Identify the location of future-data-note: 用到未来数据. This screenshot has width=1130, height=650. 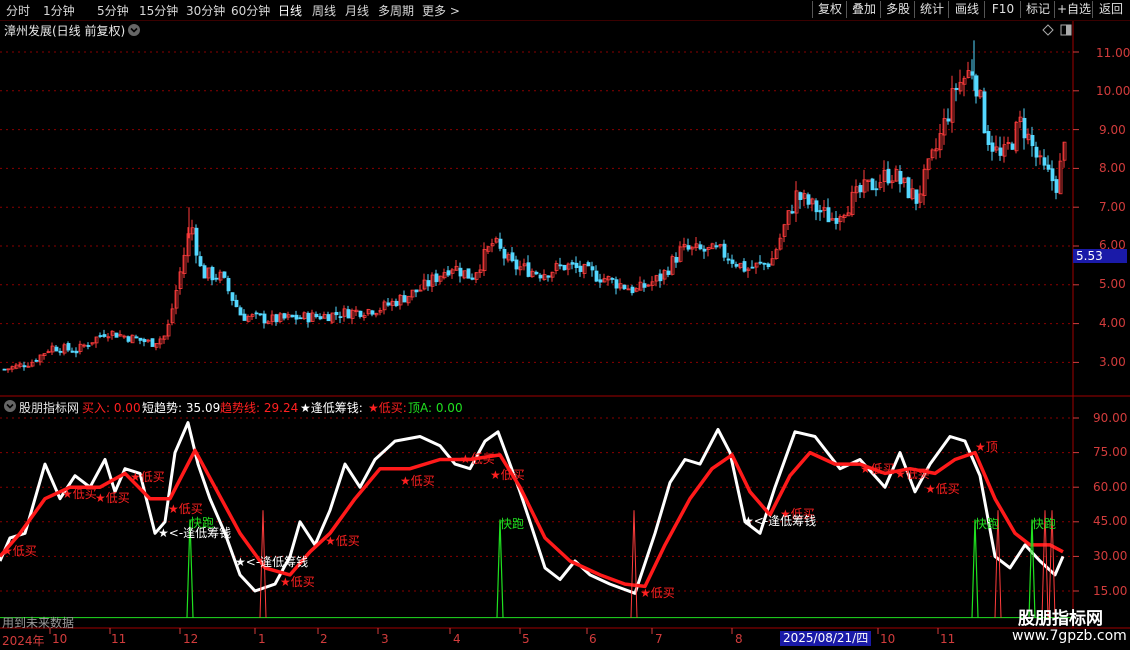
(38, 623).